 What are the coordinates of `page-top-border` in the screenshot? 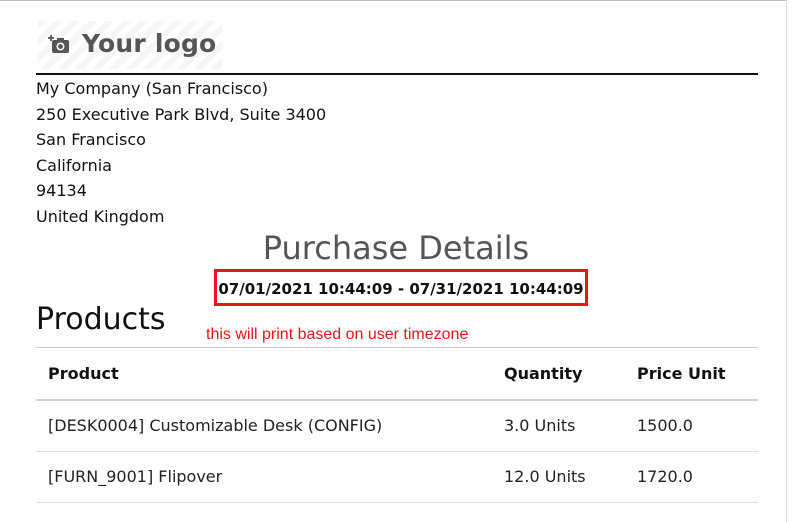 It's located at (393, 0).